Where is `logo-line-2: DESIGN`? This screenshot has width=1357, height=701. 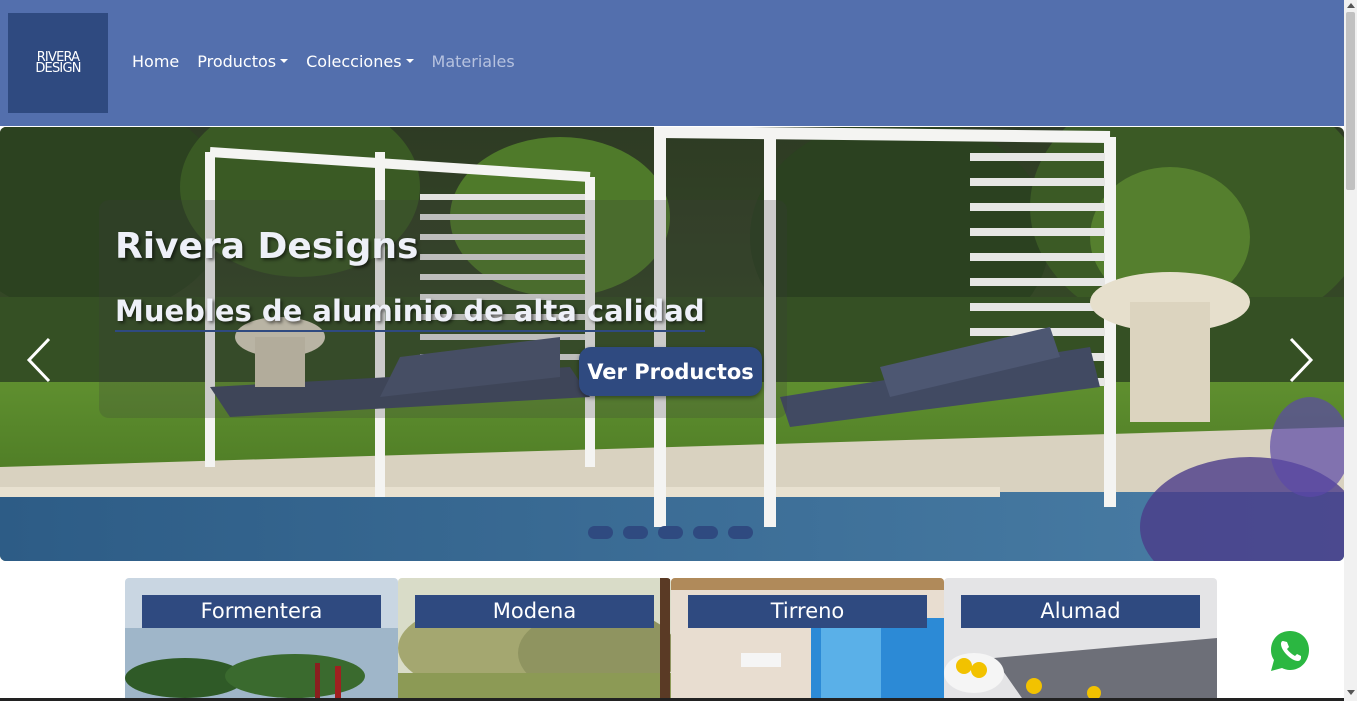 logo-line-2: DESIGN is located at coordinates (58, 68).